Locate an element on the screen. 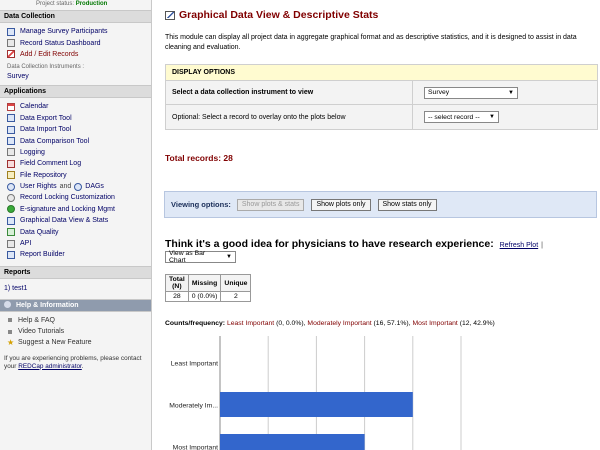 This screenshot has height=450, width=600. sidebar-item-label: Calendar is located at coordinates (34, 107).